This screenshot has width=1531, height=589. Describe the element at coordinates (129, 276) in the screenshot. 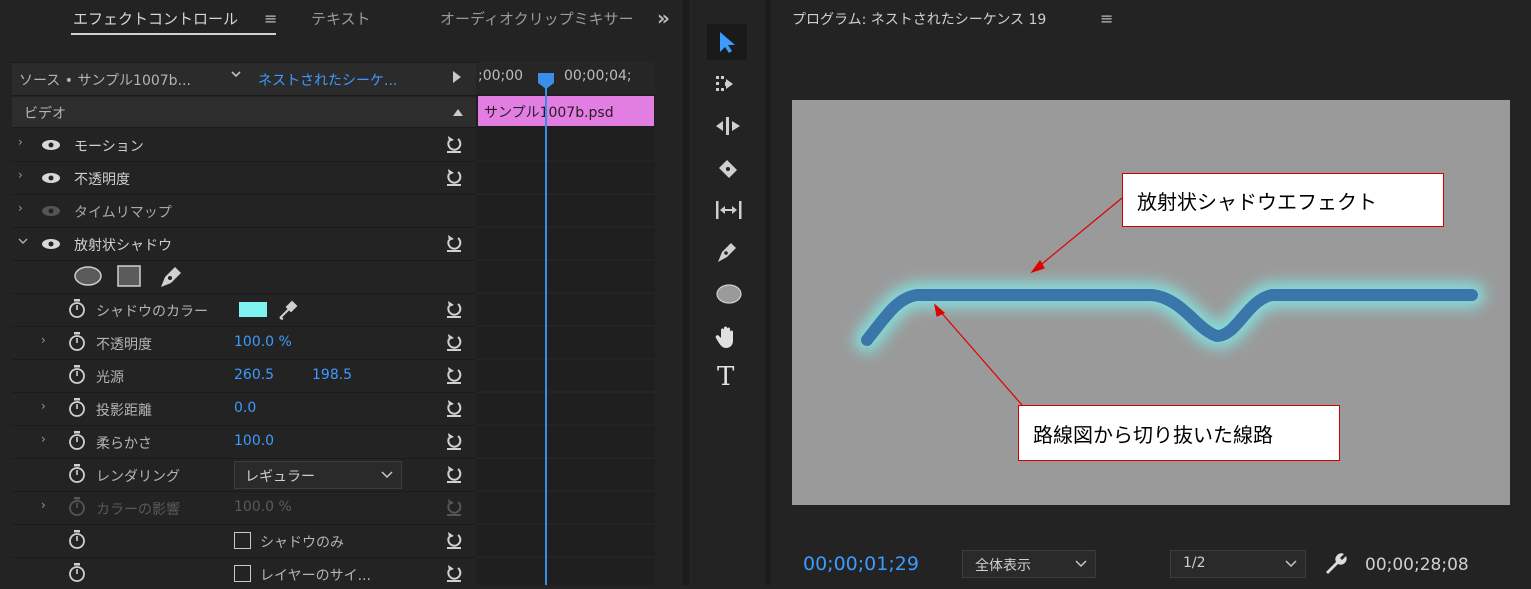

I see `rectangle-mask-icon` at that location.